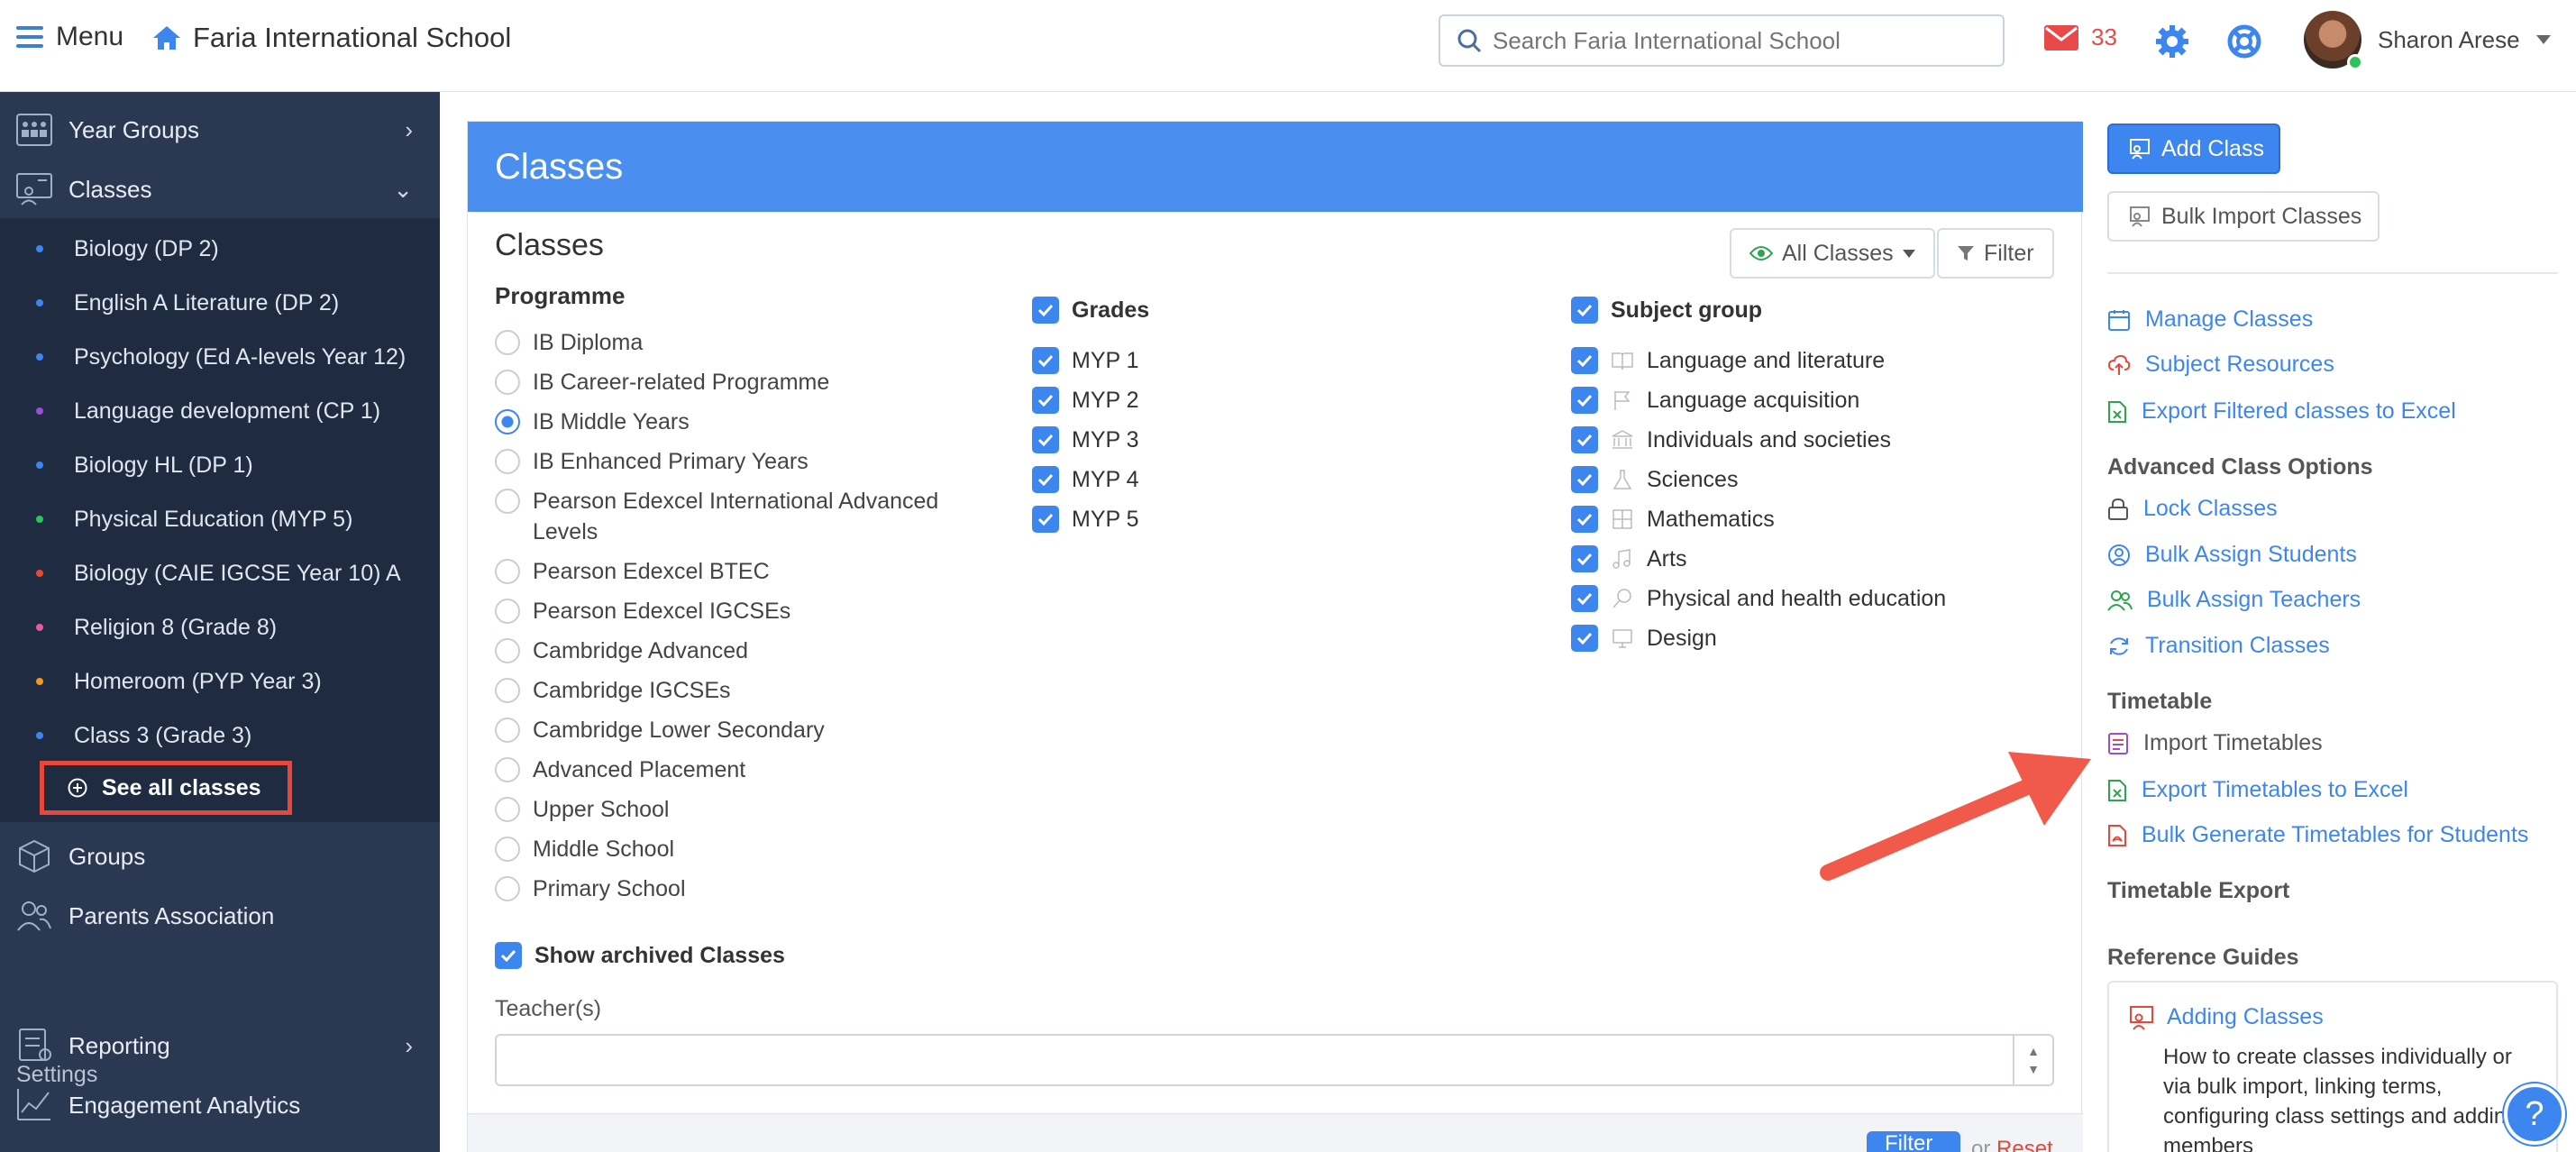  Describe the element at coordinates (220, 249) in the screenshot. I see `sidebar-class-item: Biology (DP 2)` at that location.